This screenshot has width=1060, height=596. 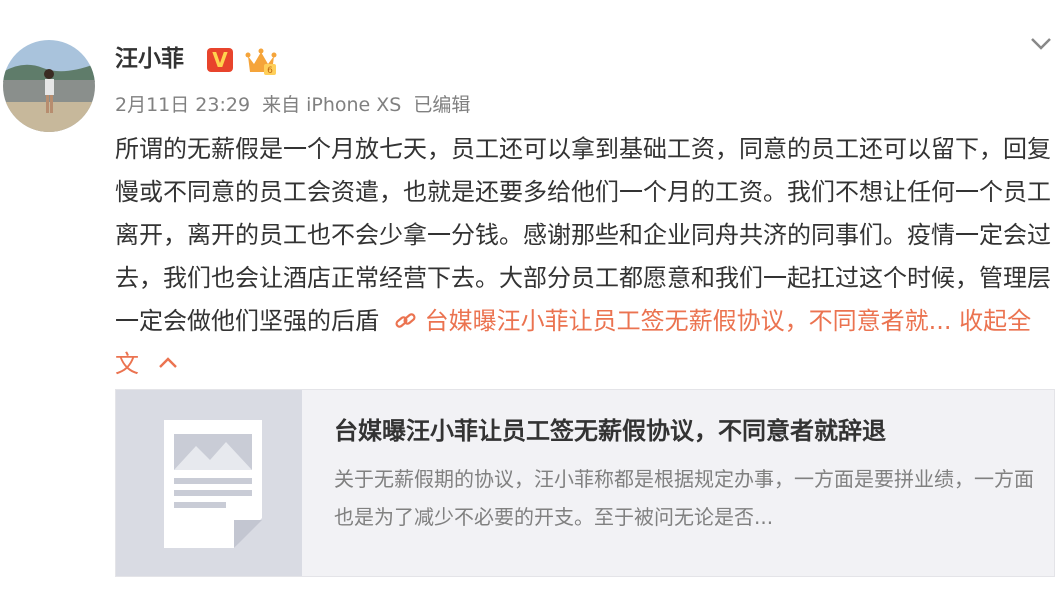 I want to click on svg-text: 6, so click(x=270, y=71).